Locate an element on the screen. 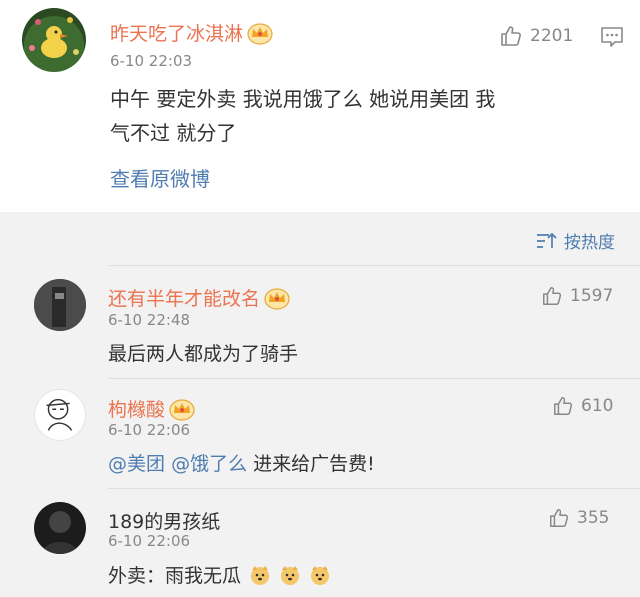  username-text: 枸橼酸 is located at coordinates (136, 408).